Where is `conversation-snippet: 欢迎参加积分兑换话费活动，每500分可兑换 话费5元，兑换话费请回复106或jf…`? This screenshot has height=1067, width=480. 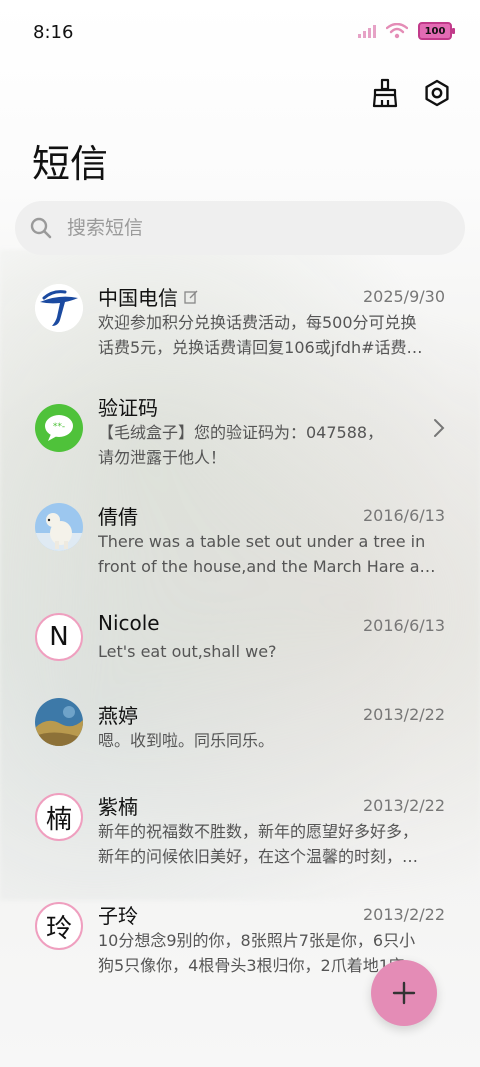 conversation-snippet: 欢迎参加积分兑换话费活动，每500分可兑换 话费5元，兑换话费请回复106或jf… is located at coordinates (271, 335).